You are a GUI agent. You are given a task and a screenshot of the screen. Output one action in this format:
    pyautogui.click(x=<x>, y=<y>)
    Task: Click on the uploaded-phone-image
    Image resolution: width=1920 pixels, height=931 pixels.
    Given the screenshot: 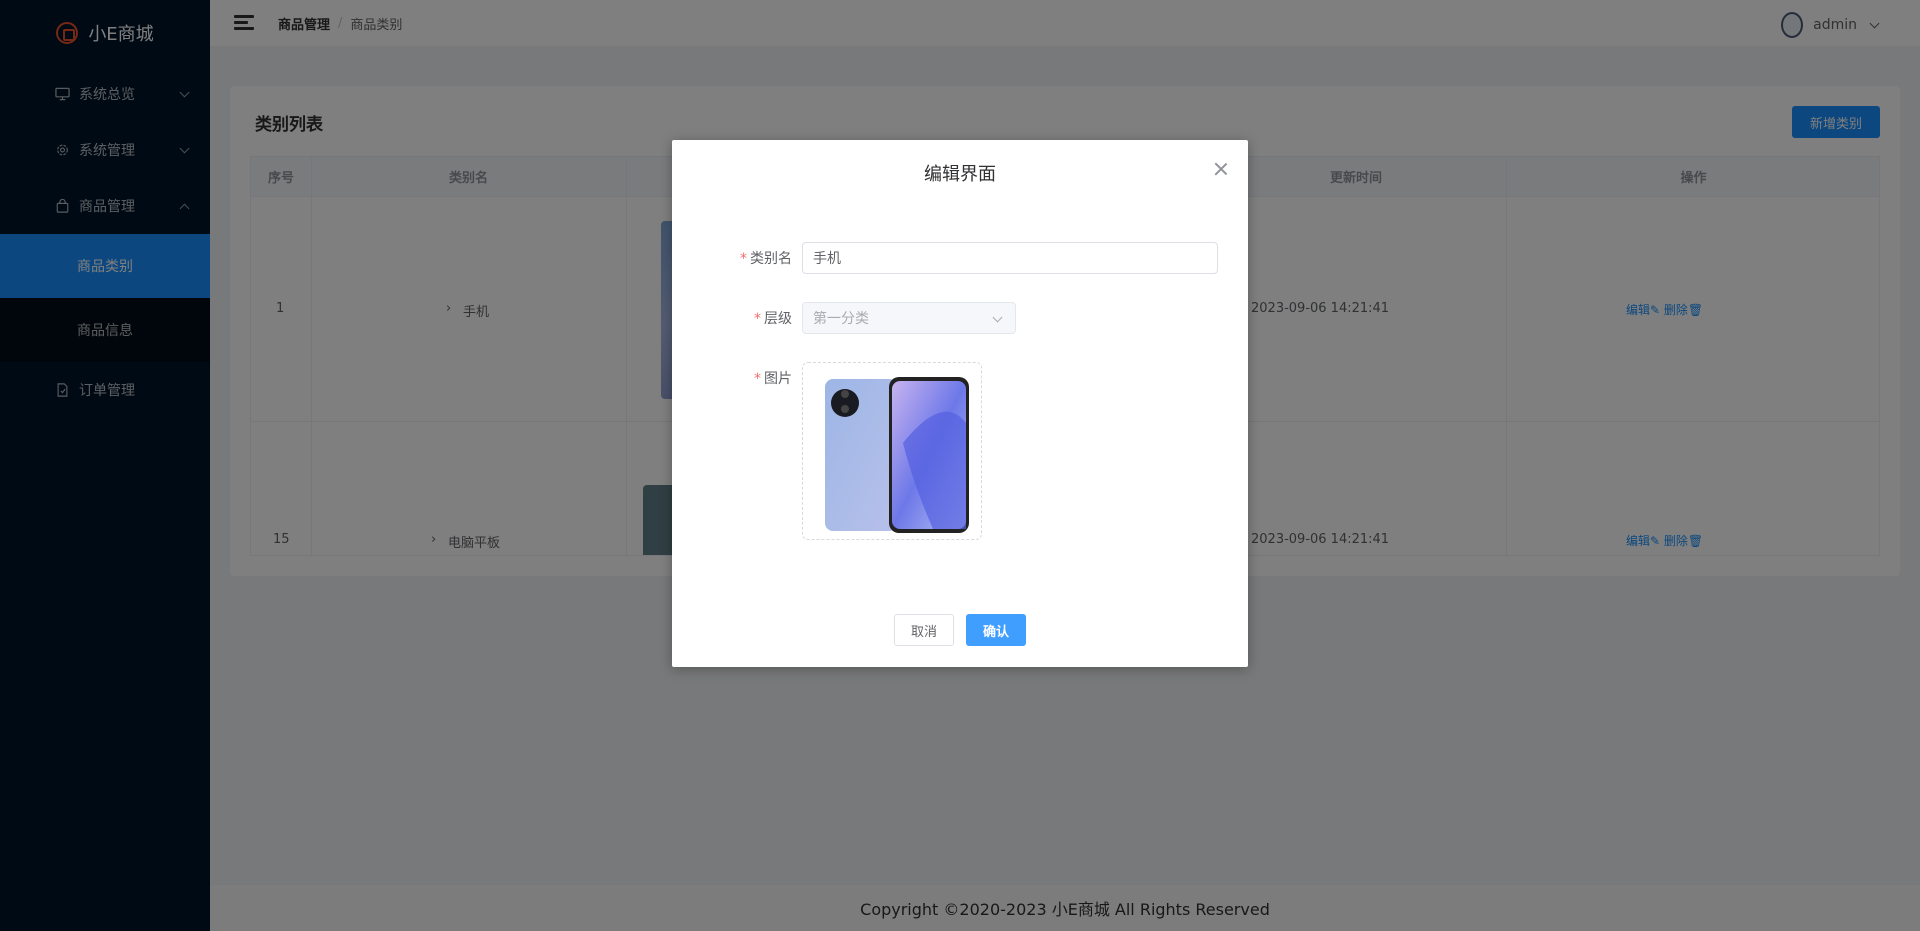 What is the action you would take?
    pyautogui.click(x=897, y=455)
    